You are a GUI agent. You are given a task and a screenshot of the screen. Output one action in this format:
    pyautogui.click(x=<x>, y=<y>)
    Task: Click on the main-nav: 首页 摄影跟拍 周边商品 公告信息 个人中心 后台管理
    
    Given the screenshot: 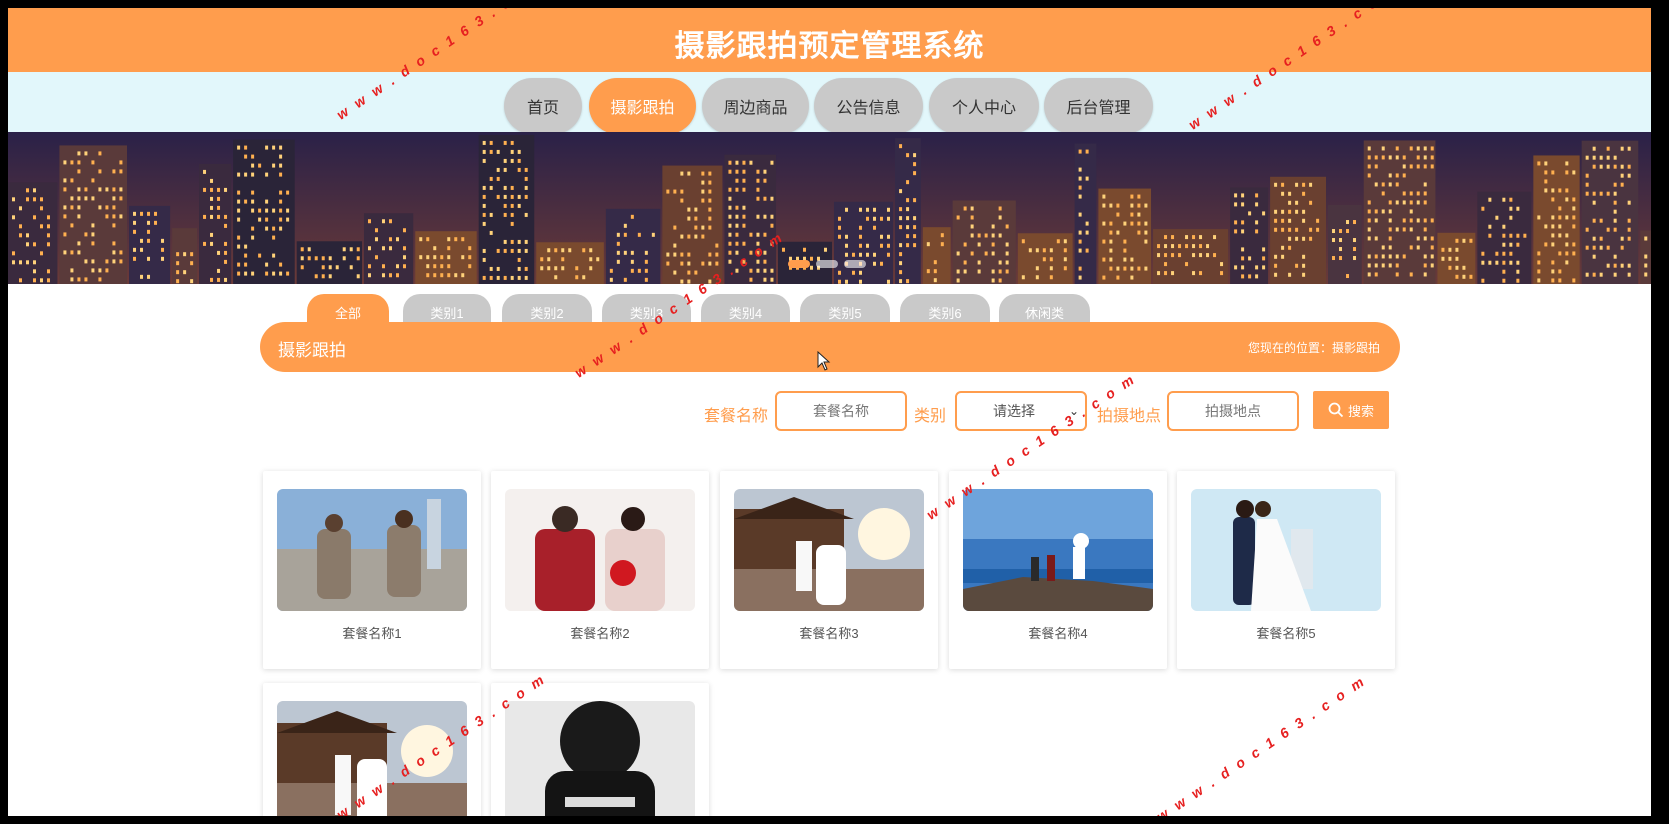 What is the action you would take?
    pyautogui.click(x=829, y=103)
    